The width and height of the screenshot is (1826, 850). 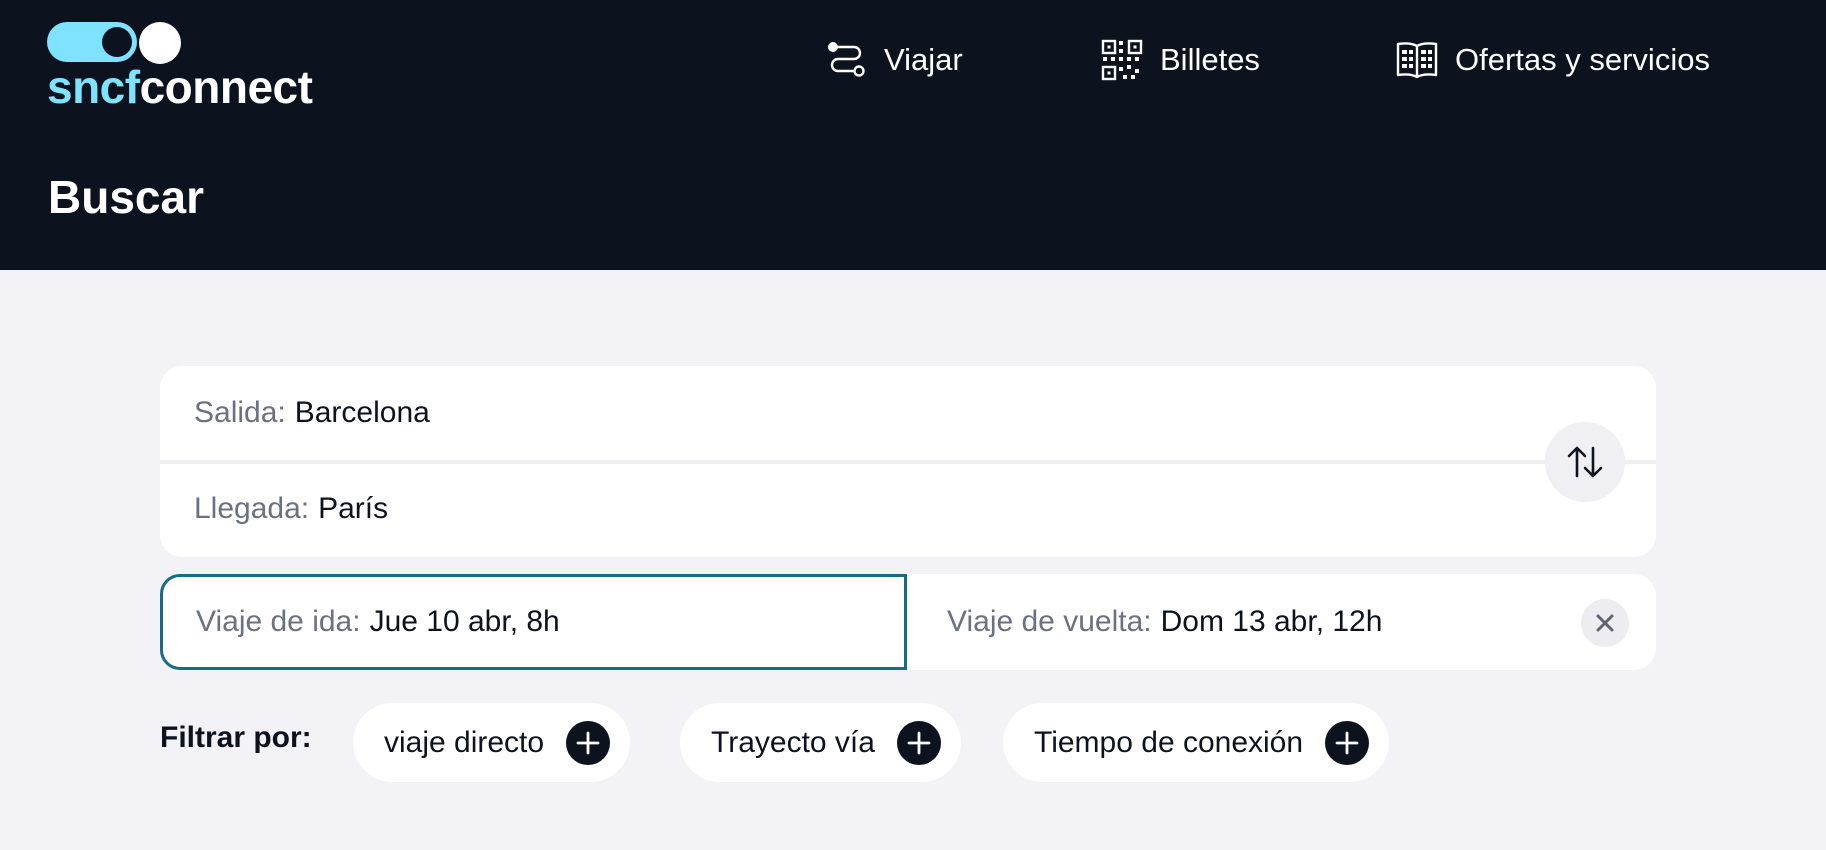 What do you see at coordinates (240, 412) in the screenshot?
I see `origin-label: Salida:` at bounding box center [240, 412].